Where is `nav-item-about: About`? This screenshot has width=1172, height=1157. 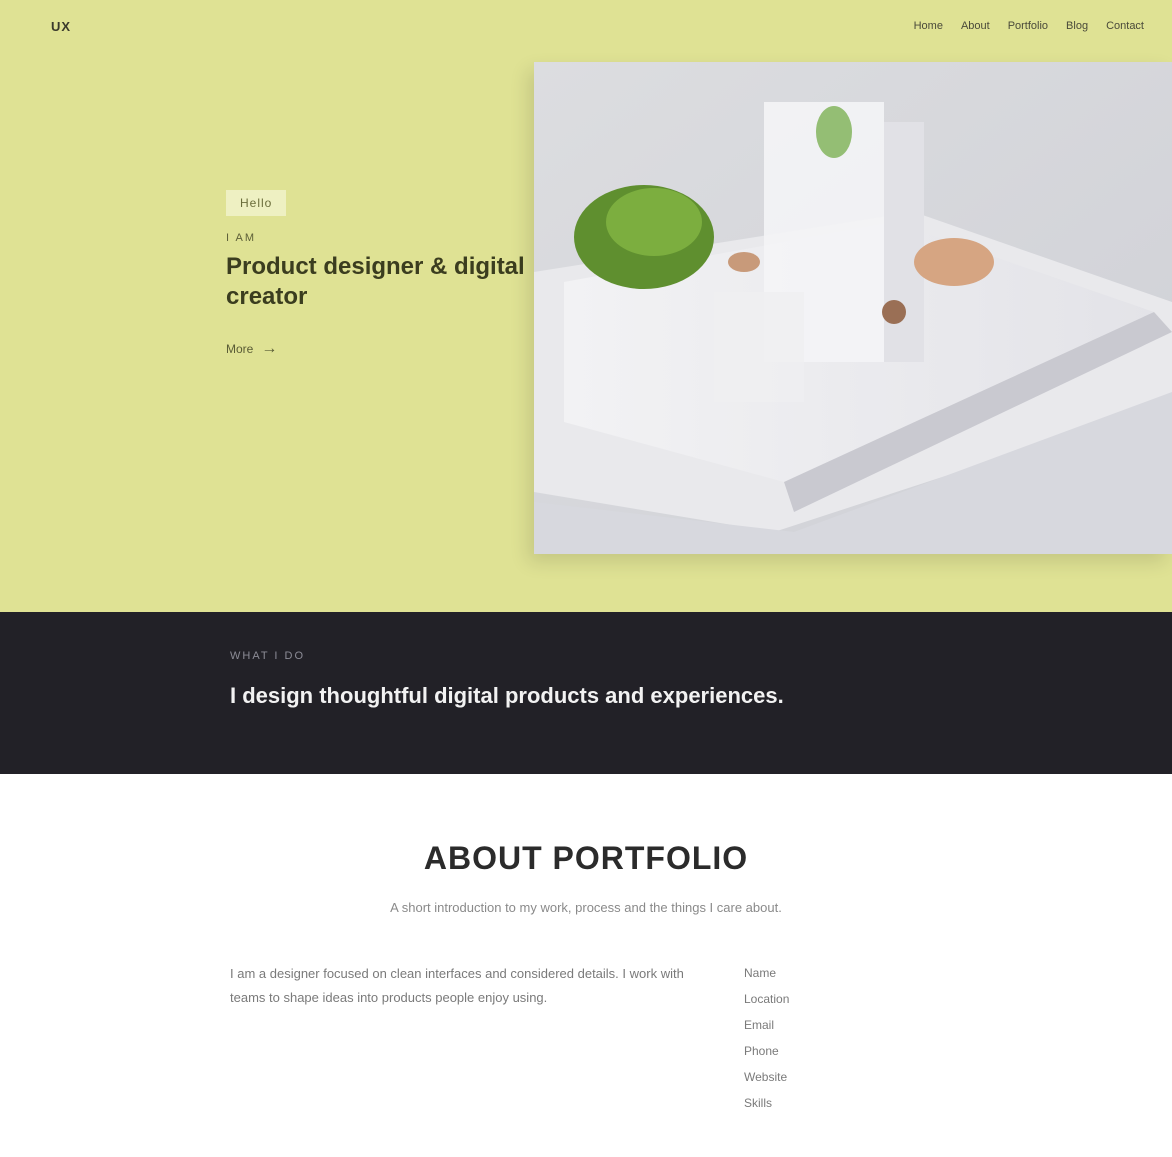
nav-item-about: About is located at coordinates (975, 26).